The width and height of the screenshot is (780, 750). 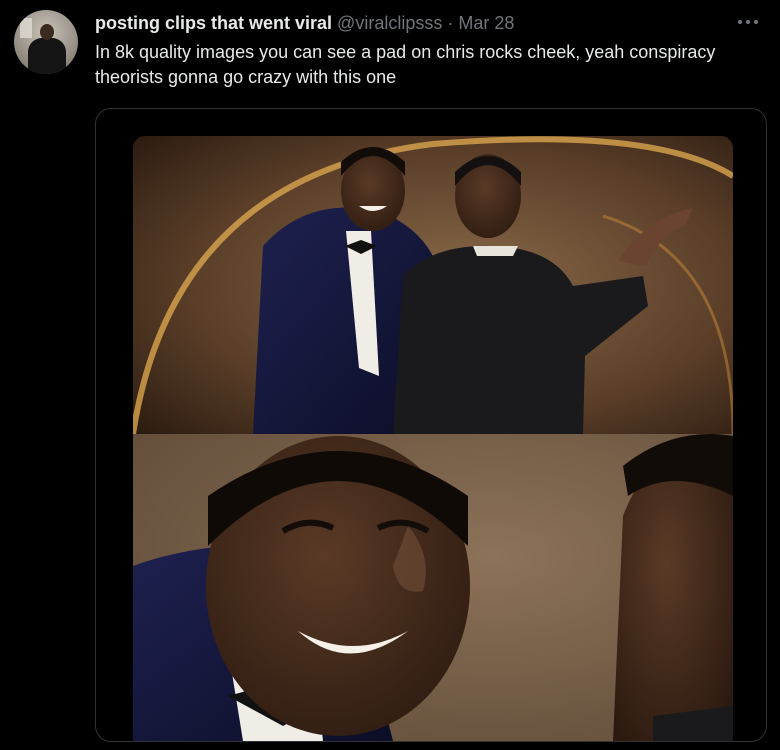 What do you see at coordinates (486, 23) in the screenshot?
I see `tweet-date: Mar 28` at bounding box center [486, 23].